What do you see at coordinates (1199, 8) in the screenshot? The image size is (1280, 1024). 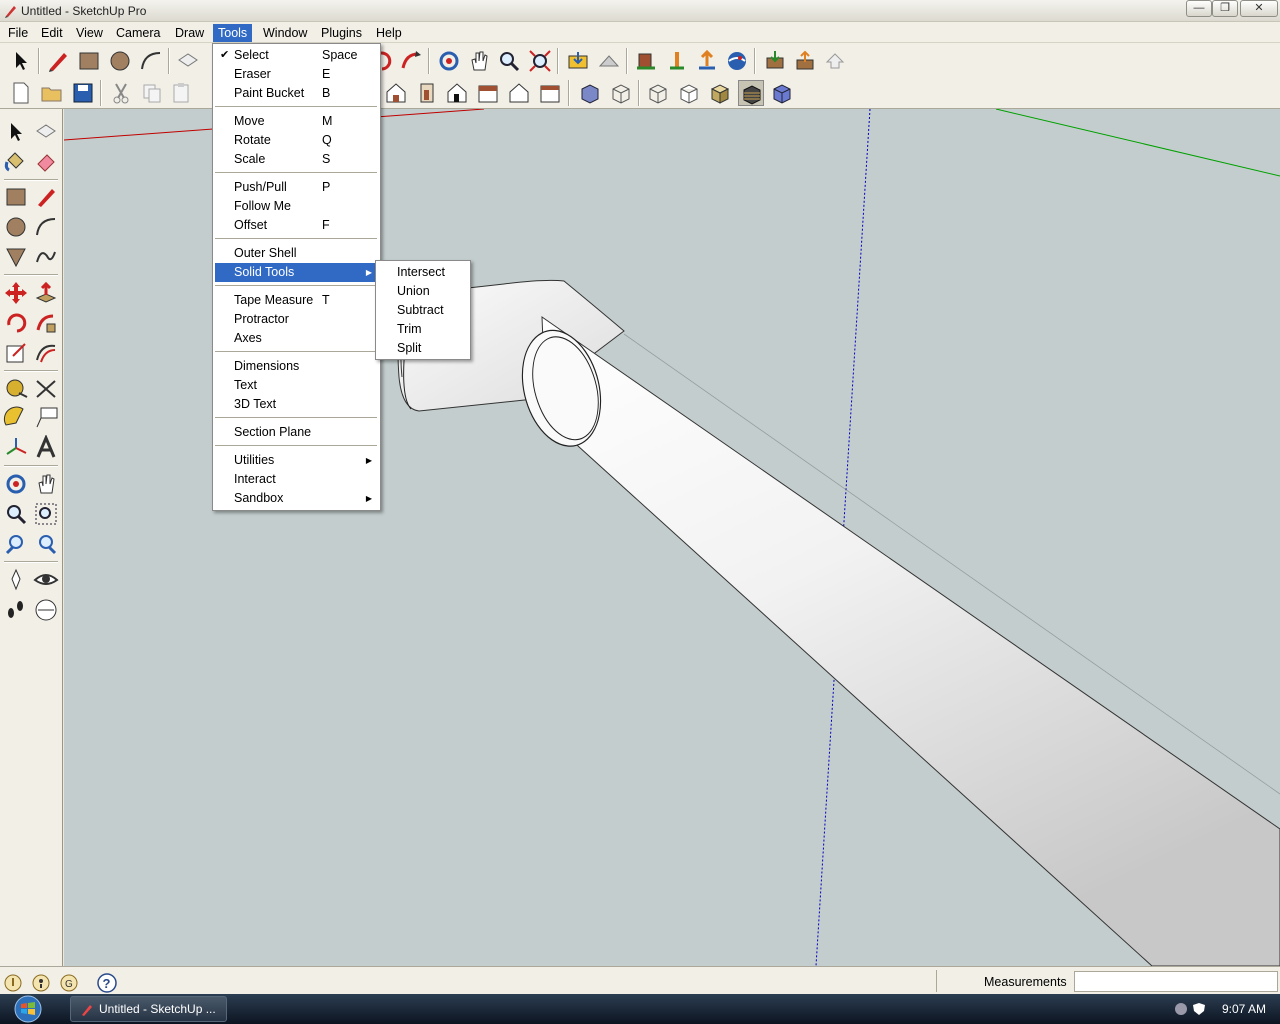 I see `minimize-button: —` at bounding box center [1199, 8].